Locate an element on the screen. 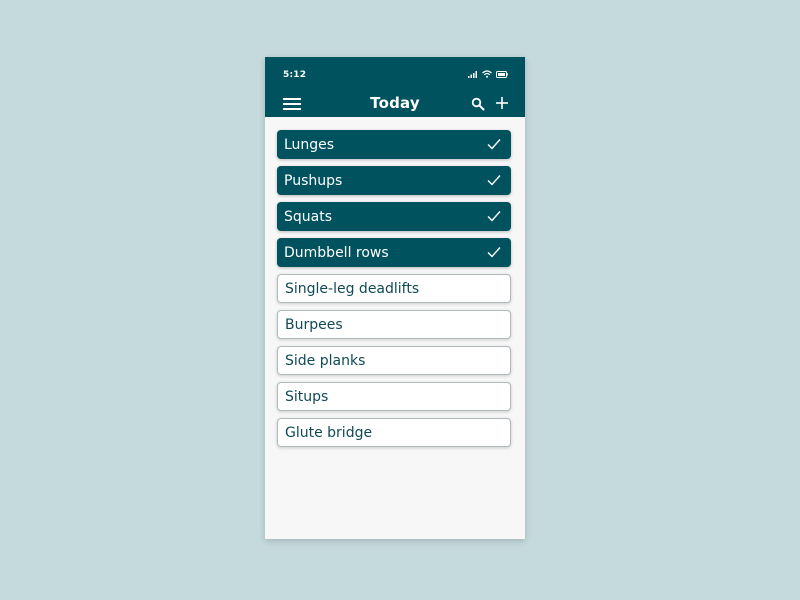  exercise-label: Burpees is located at coordinates (314, 324).